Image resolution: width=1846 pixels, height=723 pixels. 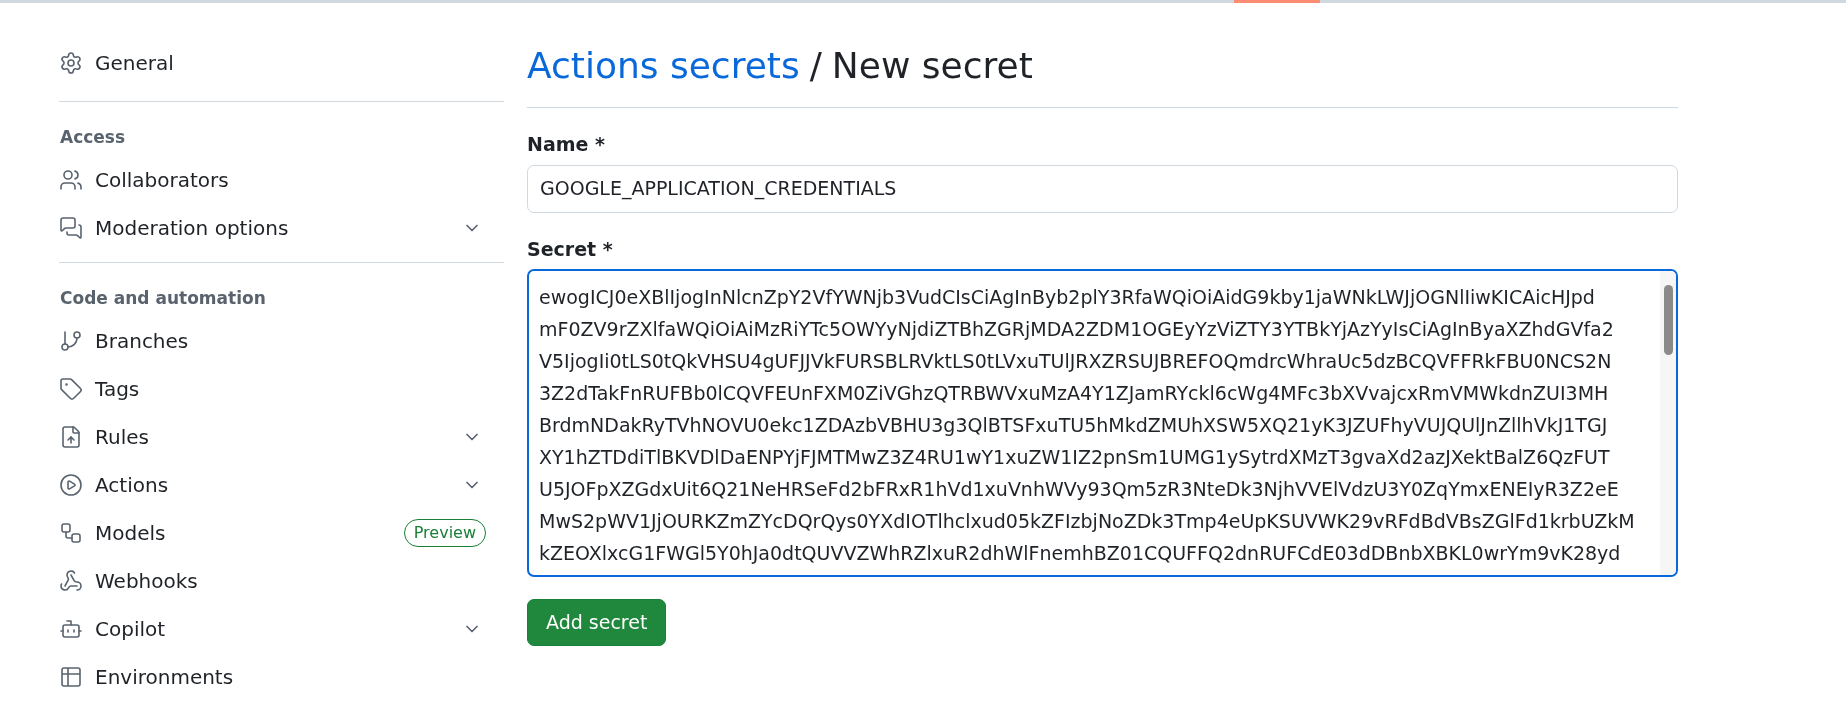 I want to click on branch-icon, so click(x=71, y=341).